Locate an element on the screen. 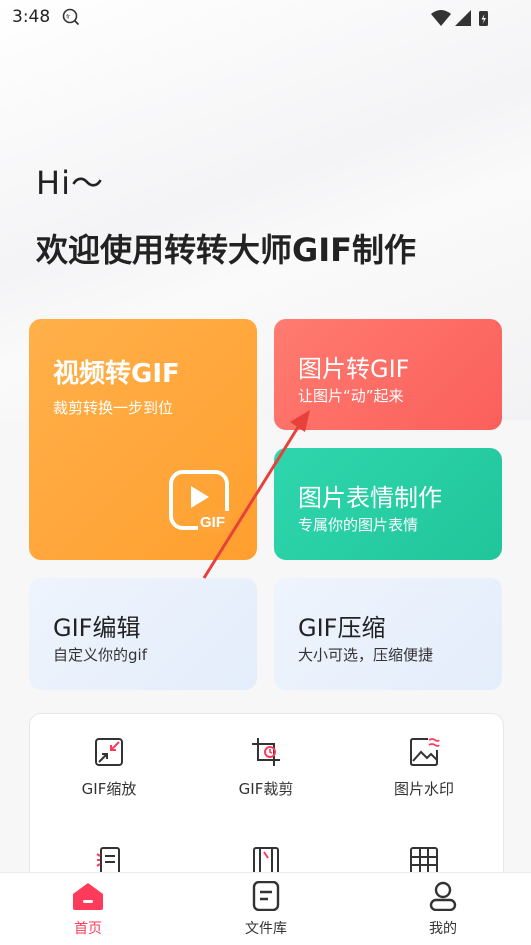 This screenshot has height=945, width=531. tab-mine: 我的 is located at coordinates (443, 909).